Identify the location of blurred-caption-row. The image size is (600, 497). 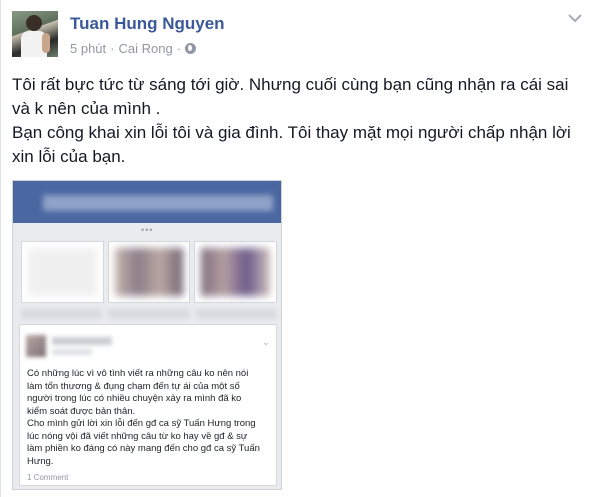
(149, 314).